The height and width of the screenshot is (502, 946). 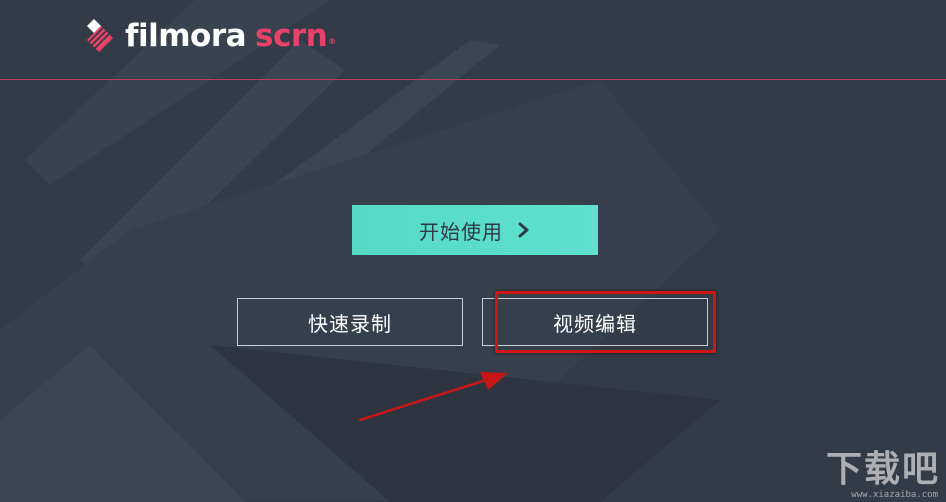 I want to click on logo-wordmark: filmora scrn®, so click(x=230, y=36).